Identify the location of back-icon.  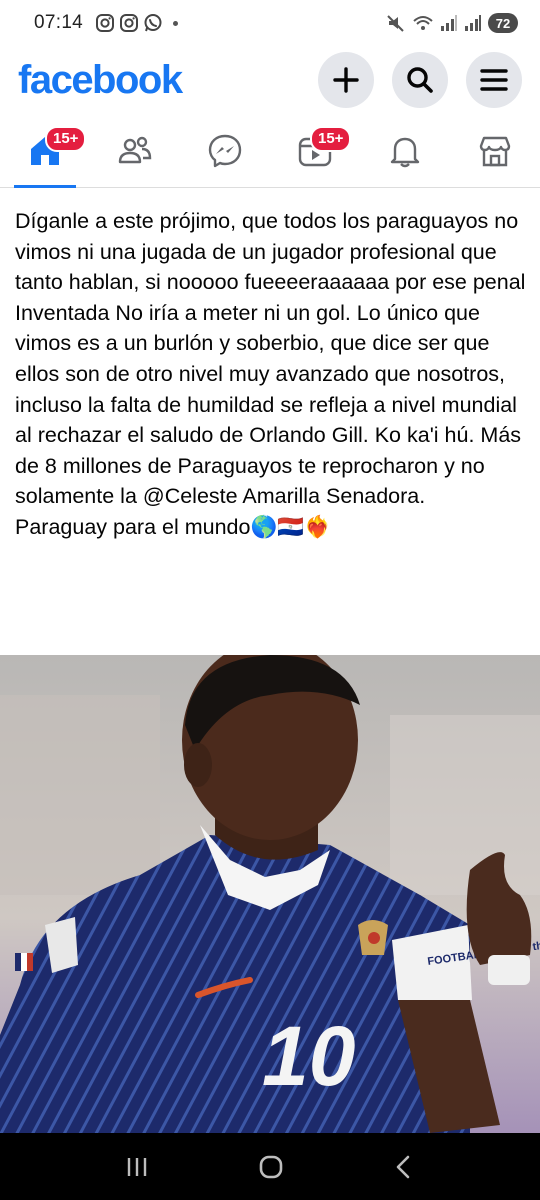
(404, 1167).